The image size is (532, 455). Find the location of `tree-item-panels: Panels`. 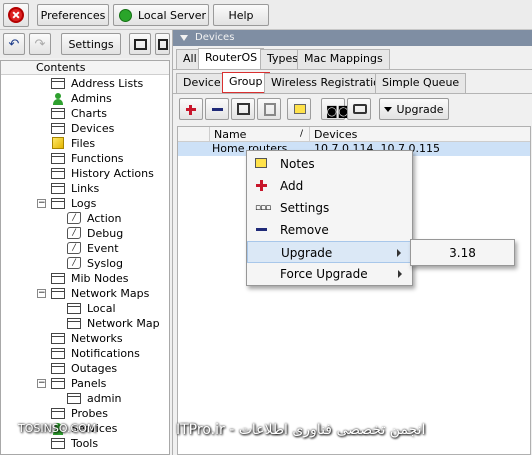

tree-item-panels: Panels is located at coordinates (78, 383).